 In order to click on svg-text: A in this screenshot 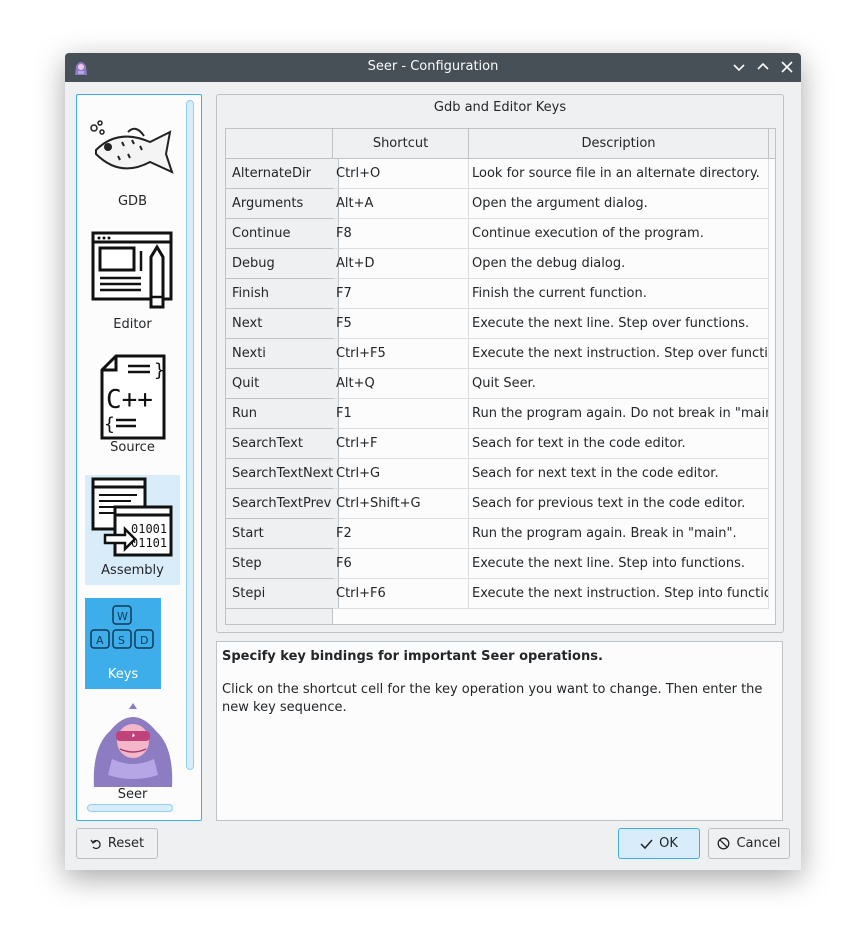, I will do `click(100, 640)`.